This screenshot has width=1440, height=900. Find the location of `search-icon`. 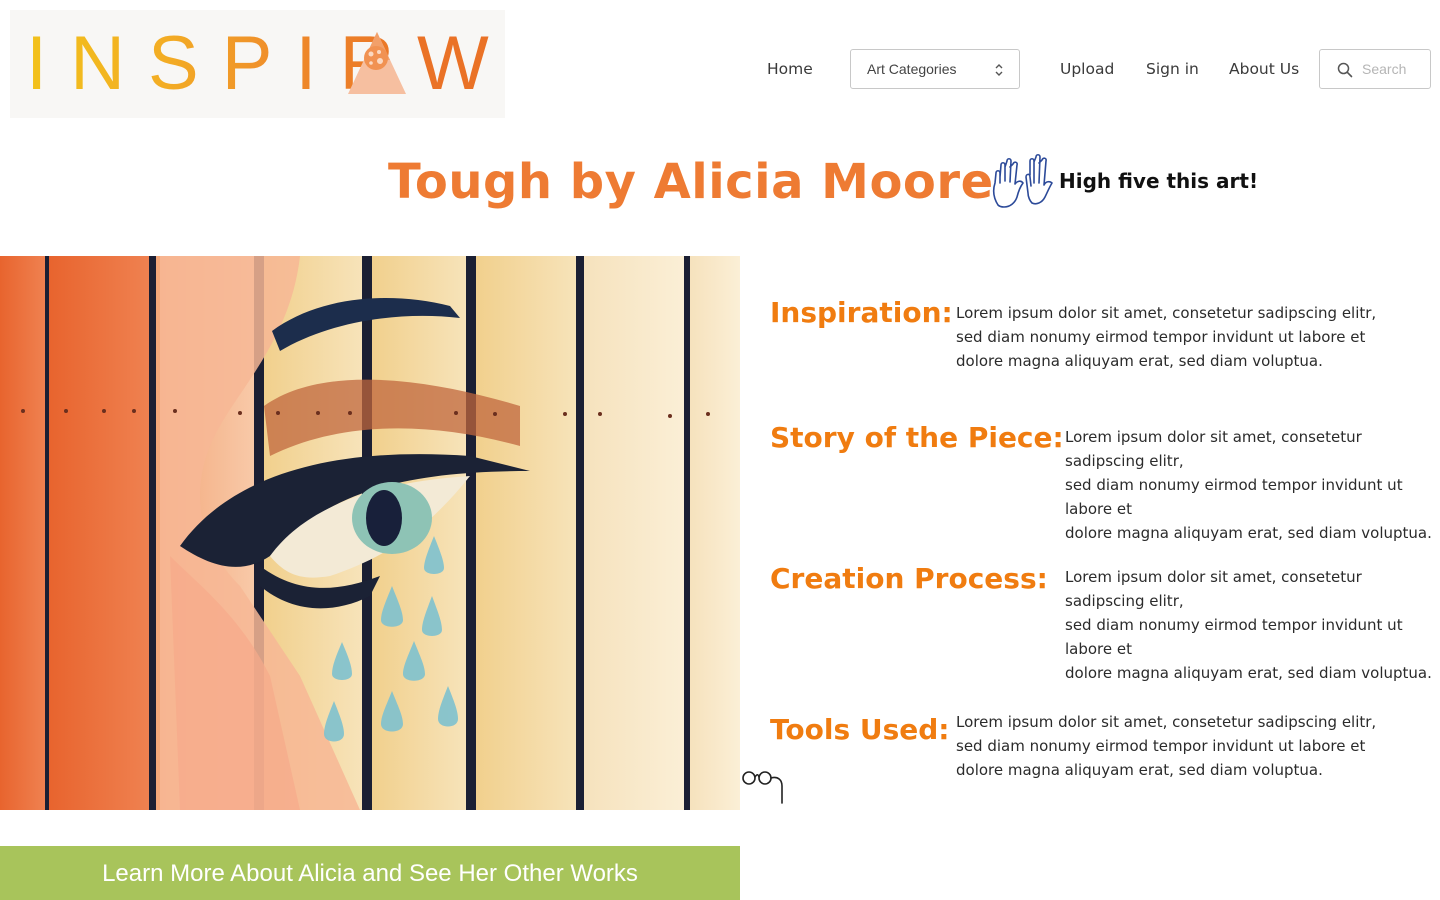

search-icon is located at coordinates (1345, 70).